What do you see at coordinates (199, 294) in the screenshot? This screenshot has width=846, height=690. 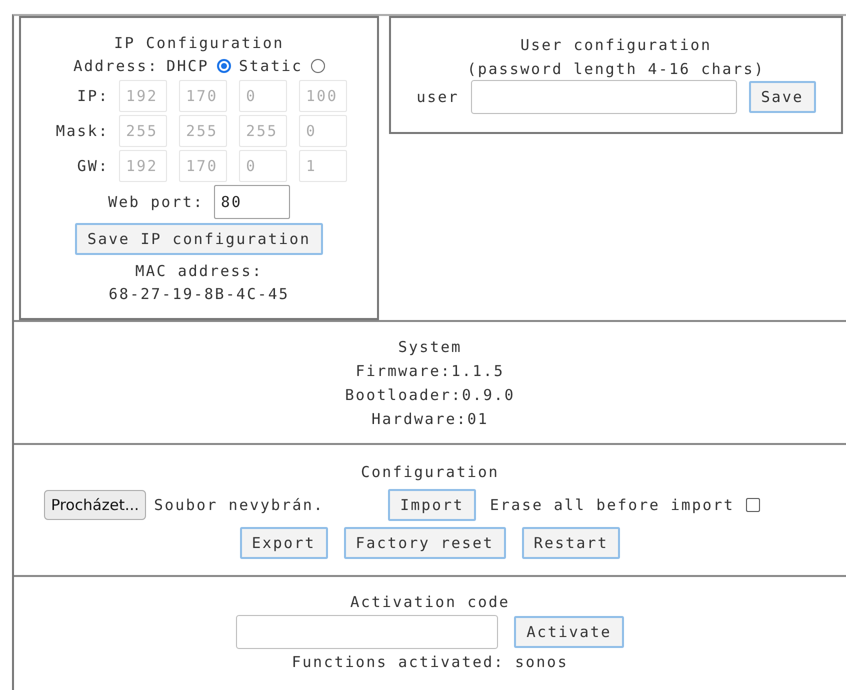 I see `mac-value: 68-27-19-8B-4C-45` at bounding box center [199, 294].